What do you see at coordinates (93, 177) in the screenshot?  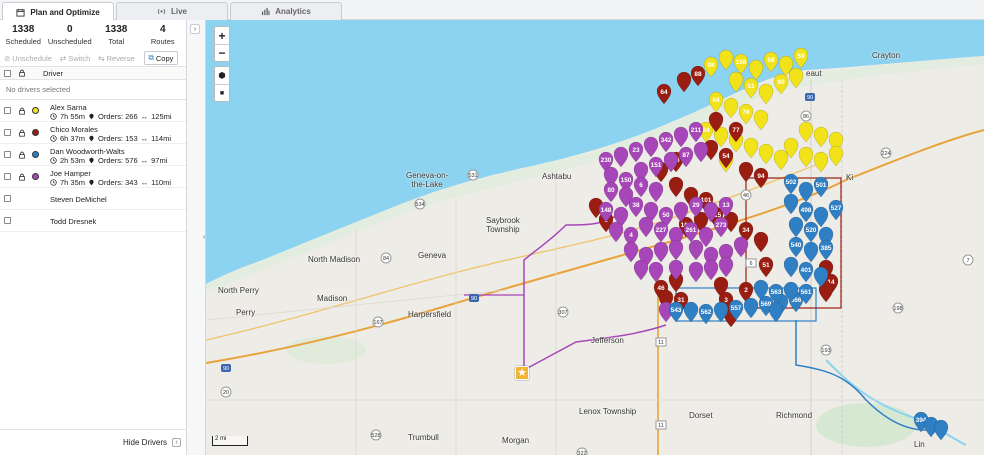 I see `driver-row: Joe Hamper 7h 35m Orders: 343 ↔ 110mi` at bounding box center [93, 177].